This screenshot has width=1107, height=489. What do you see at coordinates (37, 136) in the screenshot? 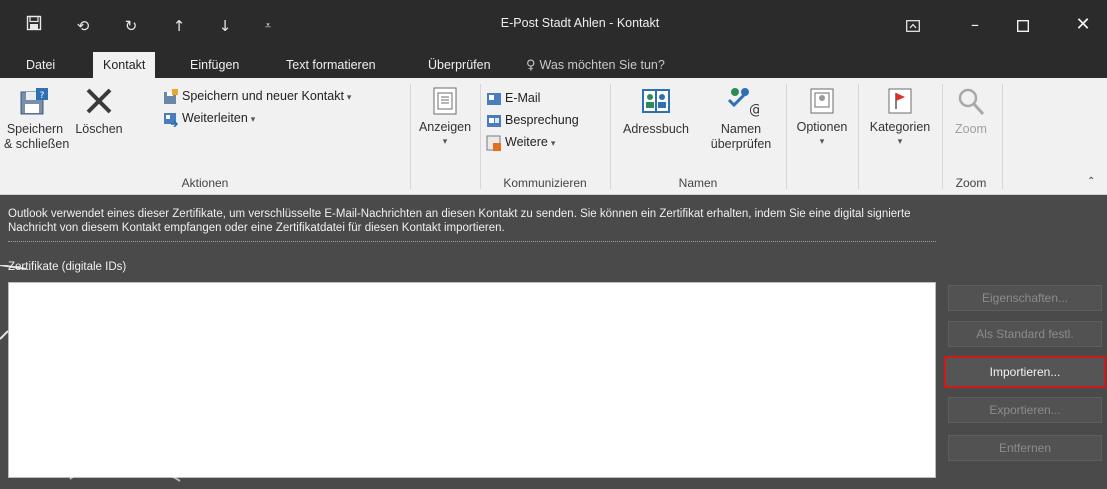
I see `save-close-label: Speichern & schließen` at bounding box center [37, 136].